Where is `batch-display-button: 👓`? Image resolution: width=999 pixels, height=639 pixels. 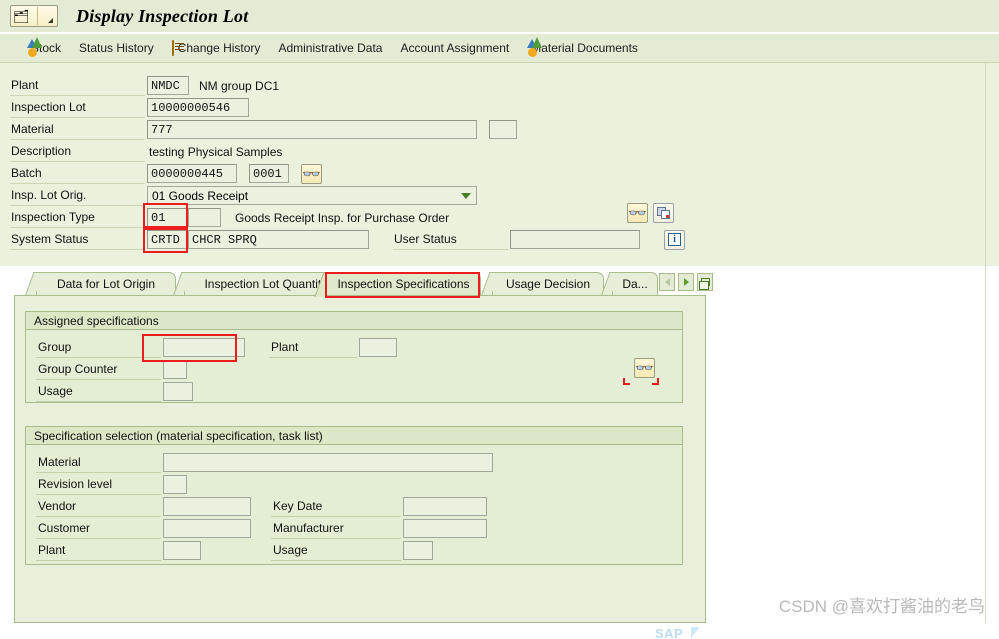
batch-display-button: 👓 is located at coordinates (311, 173).